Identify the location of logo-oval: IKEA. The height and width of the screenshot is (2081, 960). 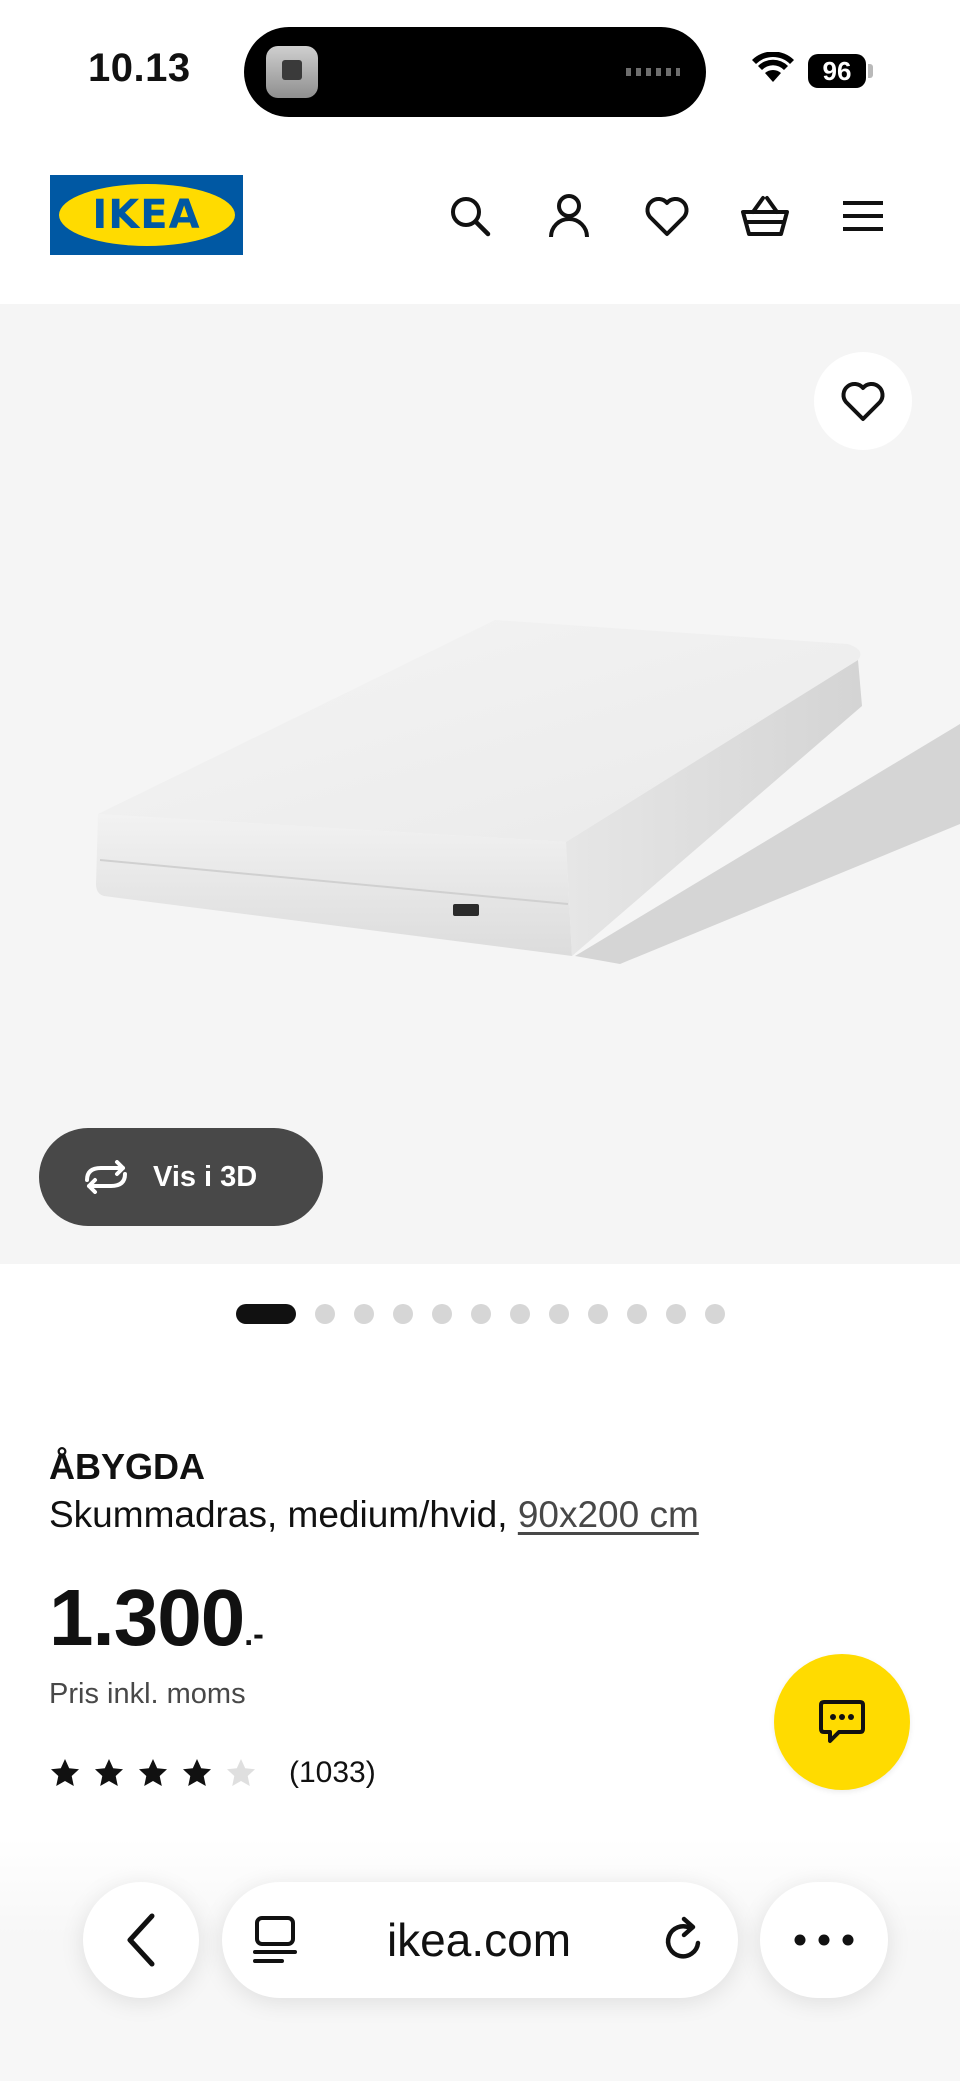
(146, 215).